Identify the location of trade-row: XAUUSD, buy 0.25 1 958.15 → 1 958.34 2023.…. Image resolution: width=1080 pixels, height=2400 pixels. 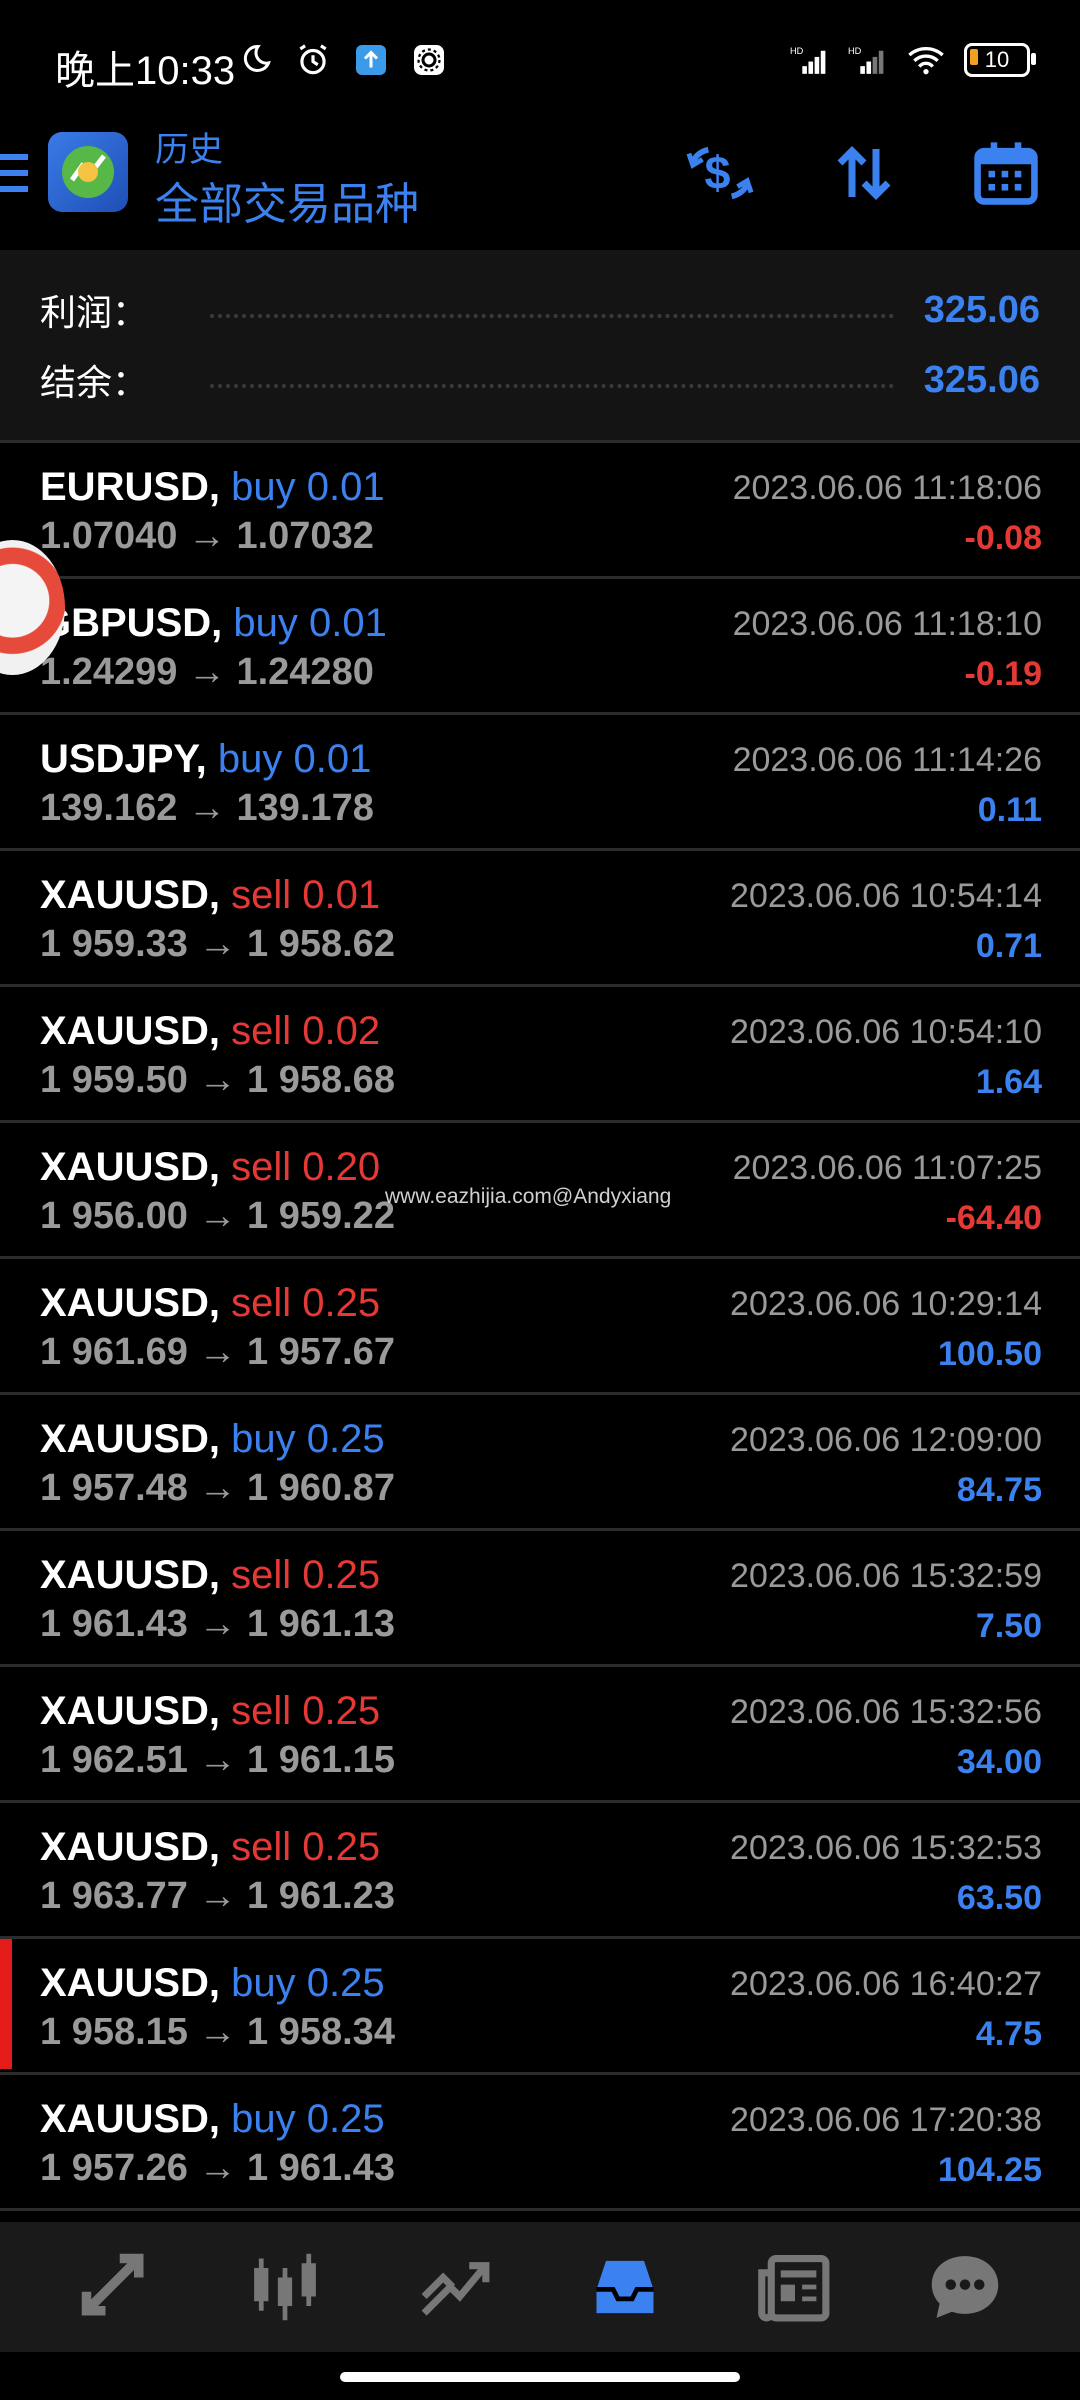
(540, 2004).